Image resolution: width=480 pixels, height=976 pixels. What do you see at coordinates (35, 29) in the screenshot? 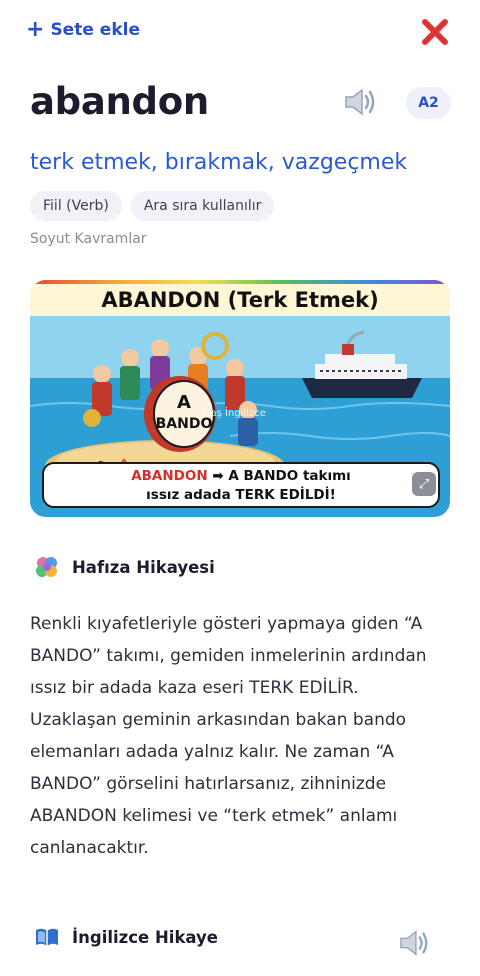
I see `plus-icon: +` at bounding box center [35, 29].